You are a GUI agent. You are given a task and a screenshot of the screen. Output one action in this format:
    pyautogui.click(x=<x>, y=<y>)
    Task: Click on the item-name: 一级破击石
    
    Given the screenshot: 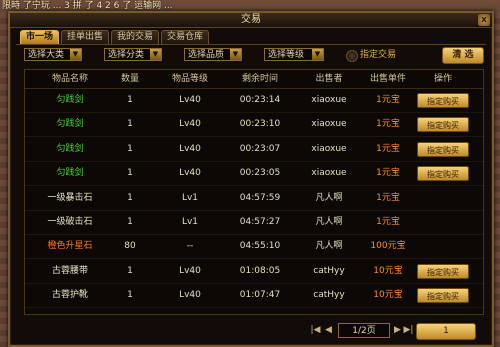 What is the action you would take?
    pyautogui.click(x=70, y=222)
    